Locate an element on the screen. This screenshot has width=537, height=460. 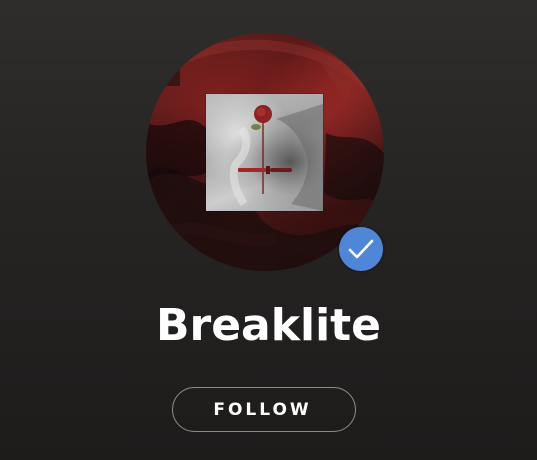
artist-name: Breaklite is located at coordinates (268, 325).